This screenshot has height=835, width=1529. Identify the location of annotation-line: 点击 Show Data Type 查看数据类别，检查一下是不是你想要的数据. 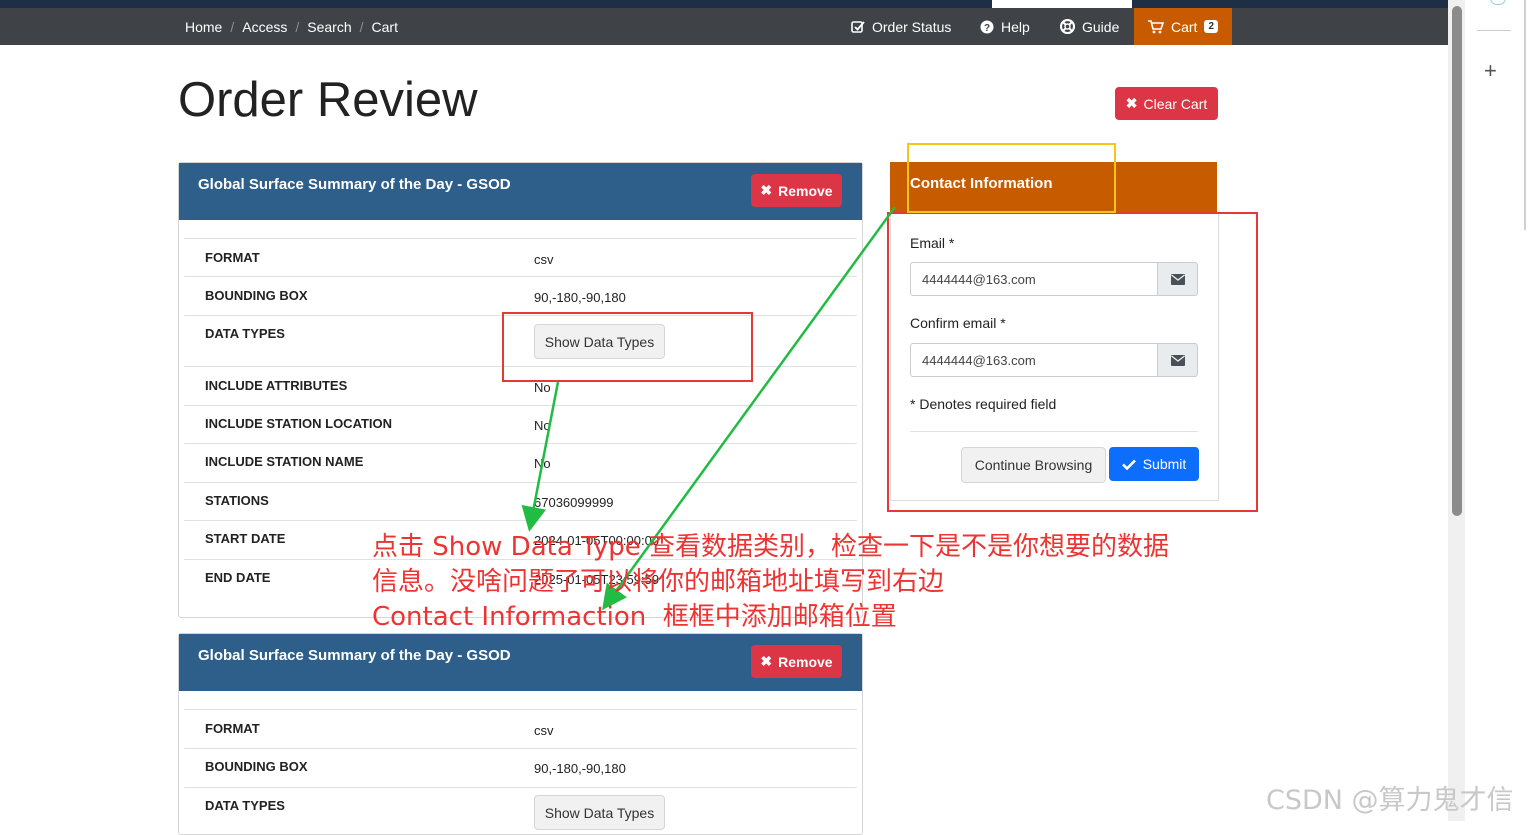
(771, 547).